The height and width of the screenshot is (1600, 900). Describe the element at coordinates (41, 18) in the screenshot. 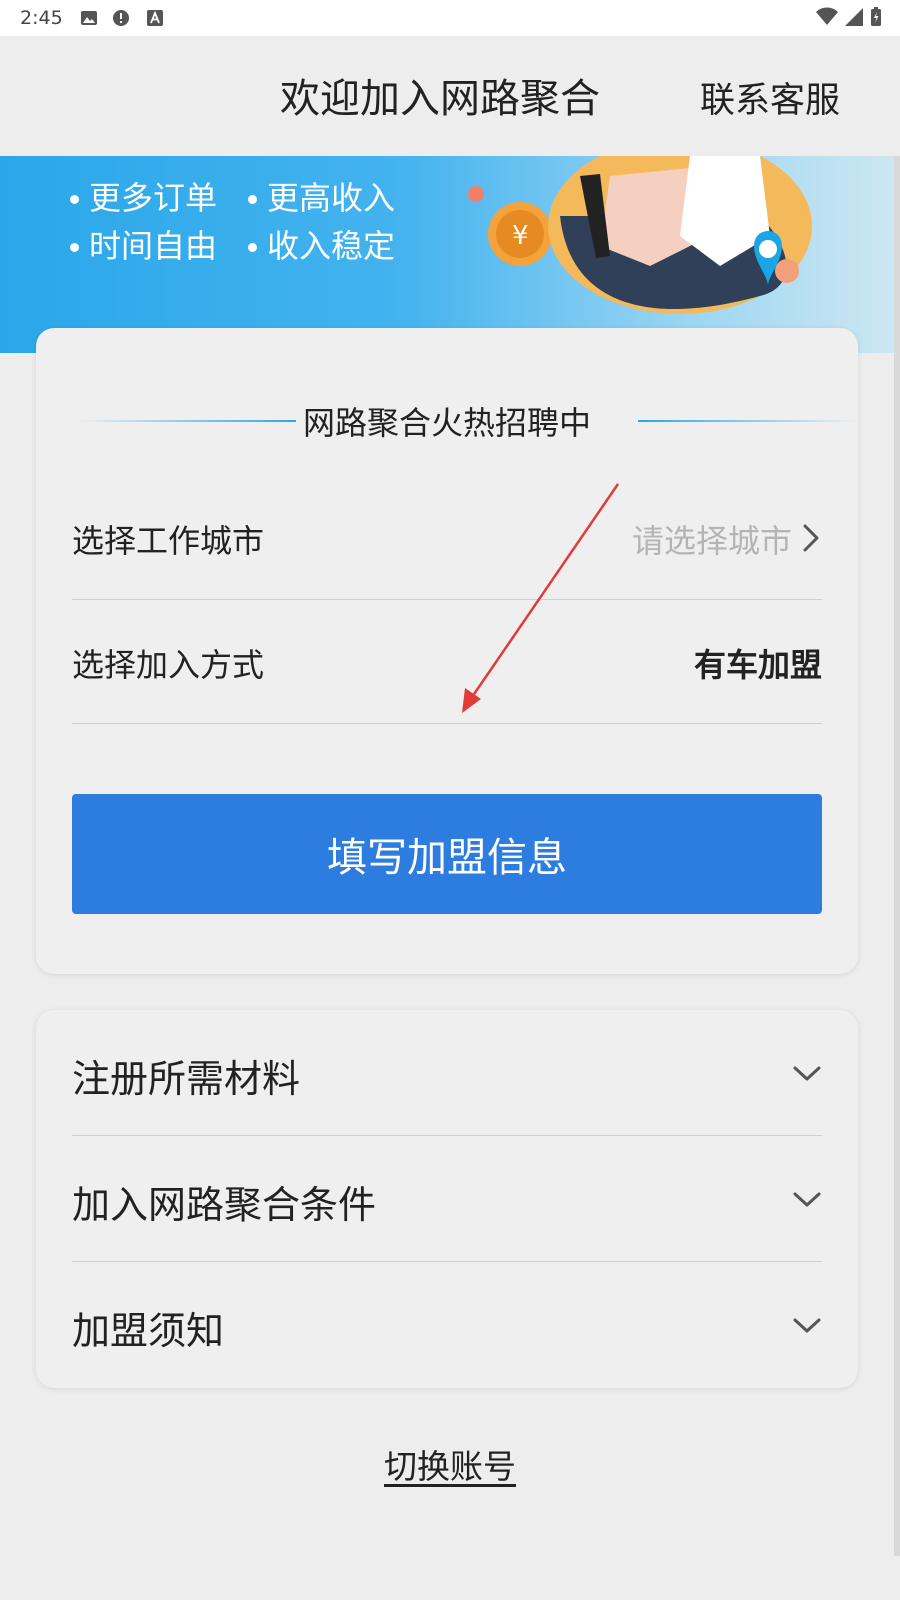

I see `status-time: 2:45` at that location.